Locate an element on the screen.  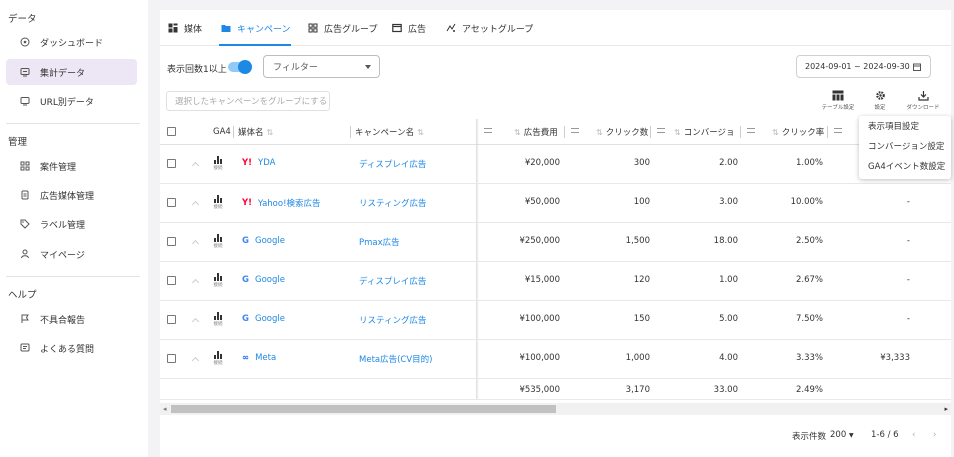
campaign-name-link: Meta広告(CV目的) is located at coordinates (396, 359).